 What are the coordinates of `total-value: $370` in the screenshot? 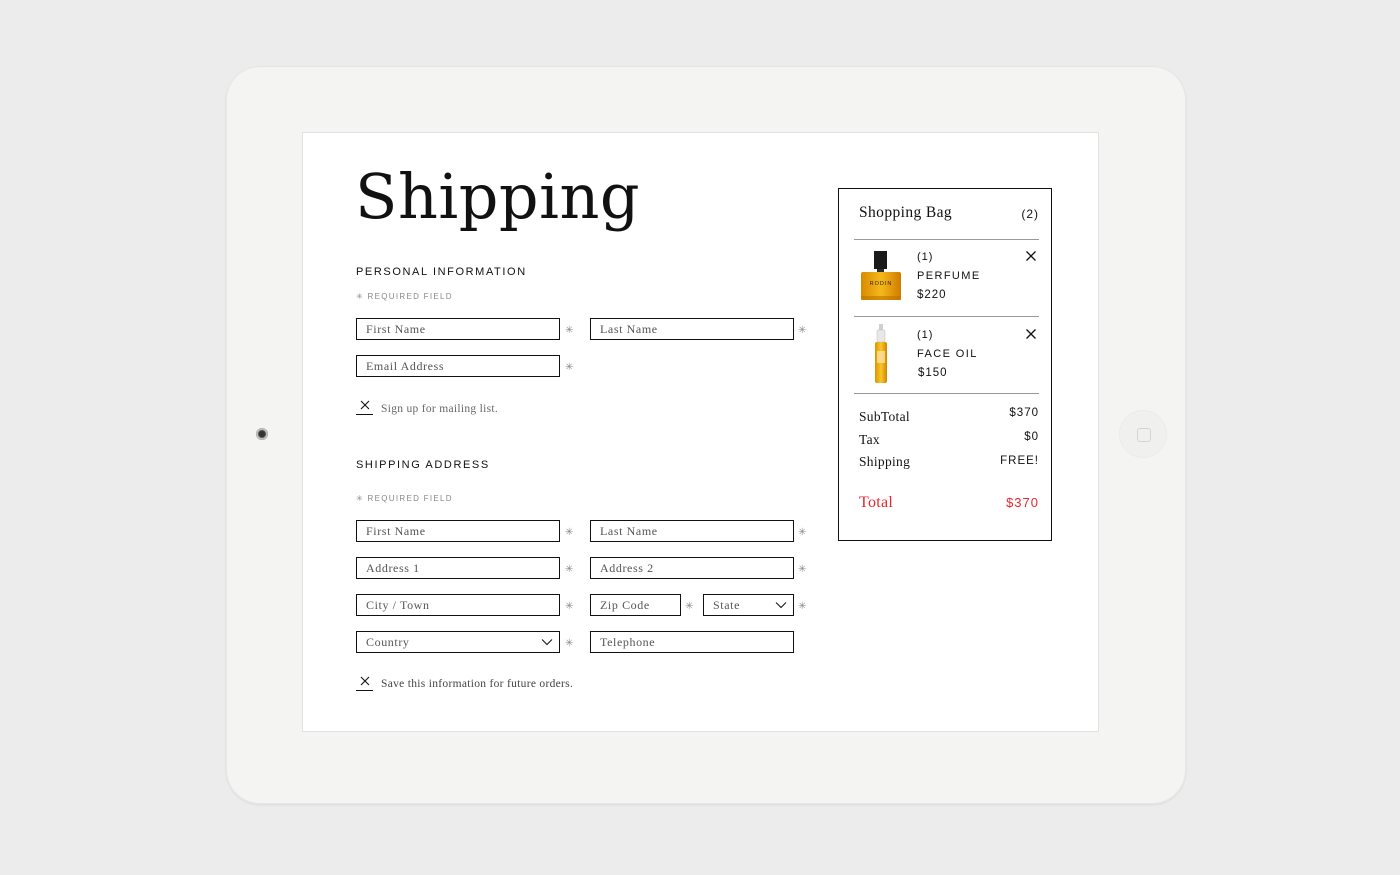 It's located at (1022, 502).